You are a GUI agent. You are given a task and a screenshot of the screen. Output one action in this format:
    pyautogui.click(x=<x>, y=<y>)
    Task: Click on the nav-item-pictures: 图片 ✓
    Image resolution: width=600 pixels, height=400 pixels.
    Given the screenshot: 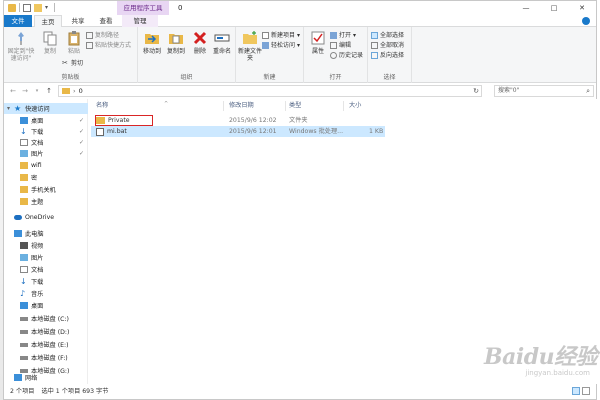 What is the action you would take?
    pyautogui.click(x=46, y=153)
    